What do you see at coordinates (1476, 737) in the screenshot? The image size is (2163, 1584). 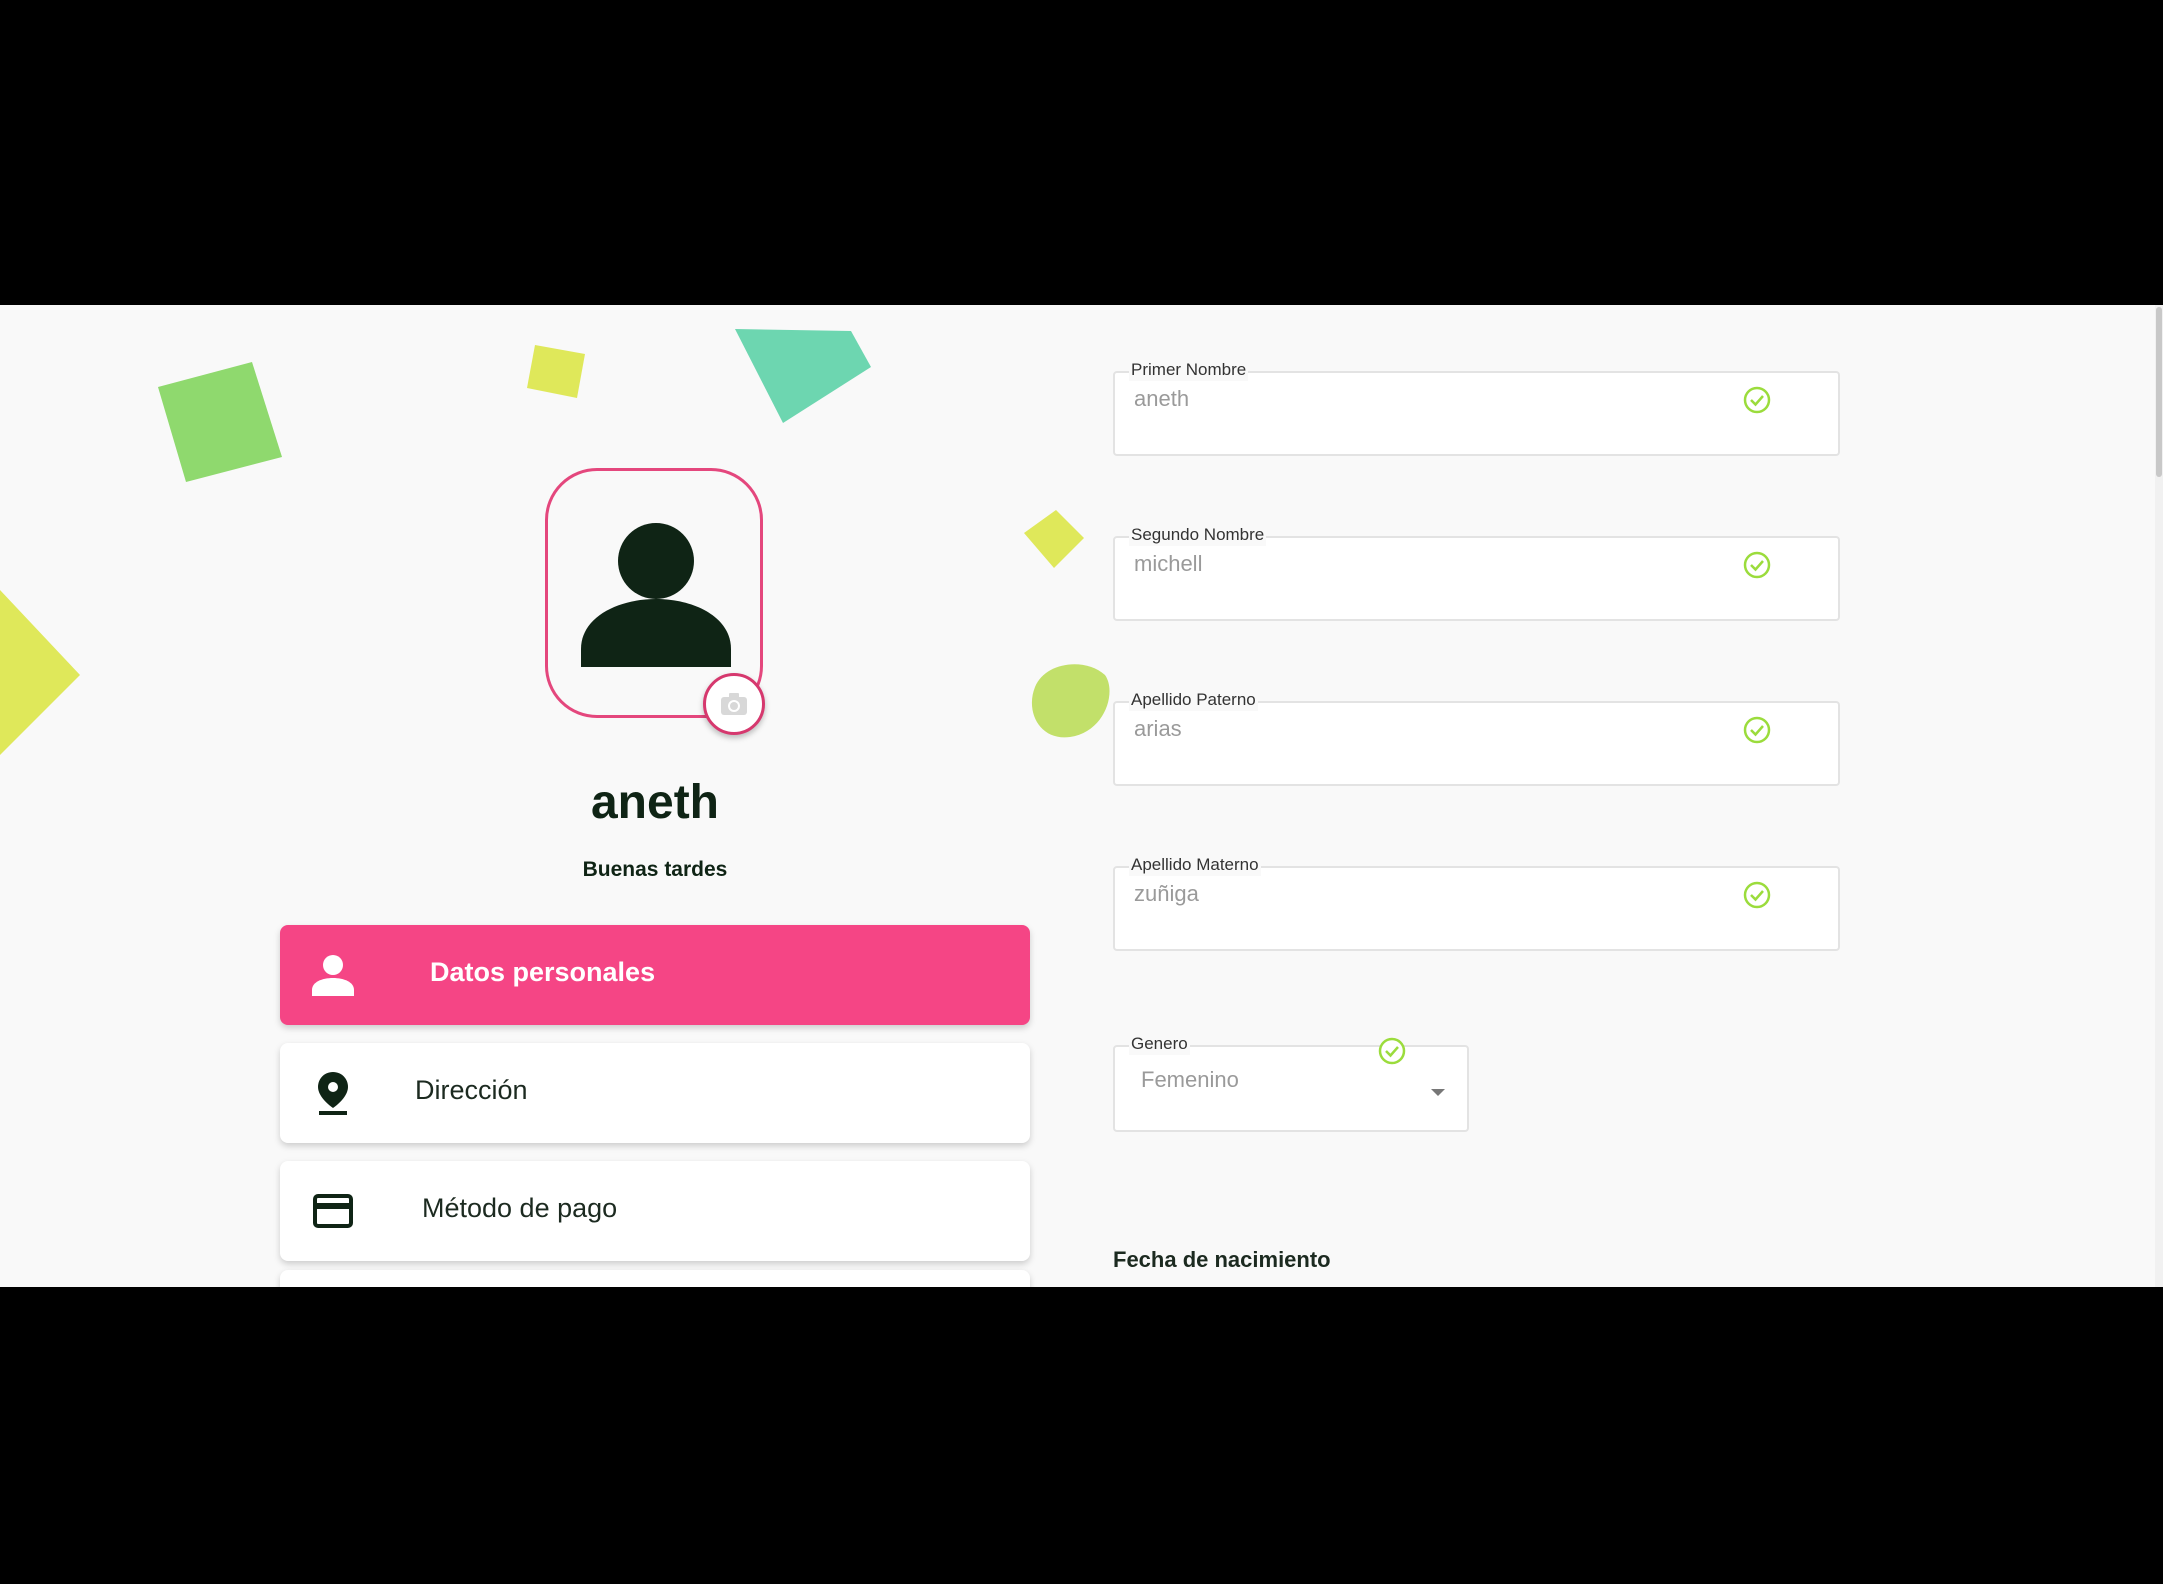 I see `apellido-paterno-field: Apellido Paterno arias` at bounding box center [1476, 737].